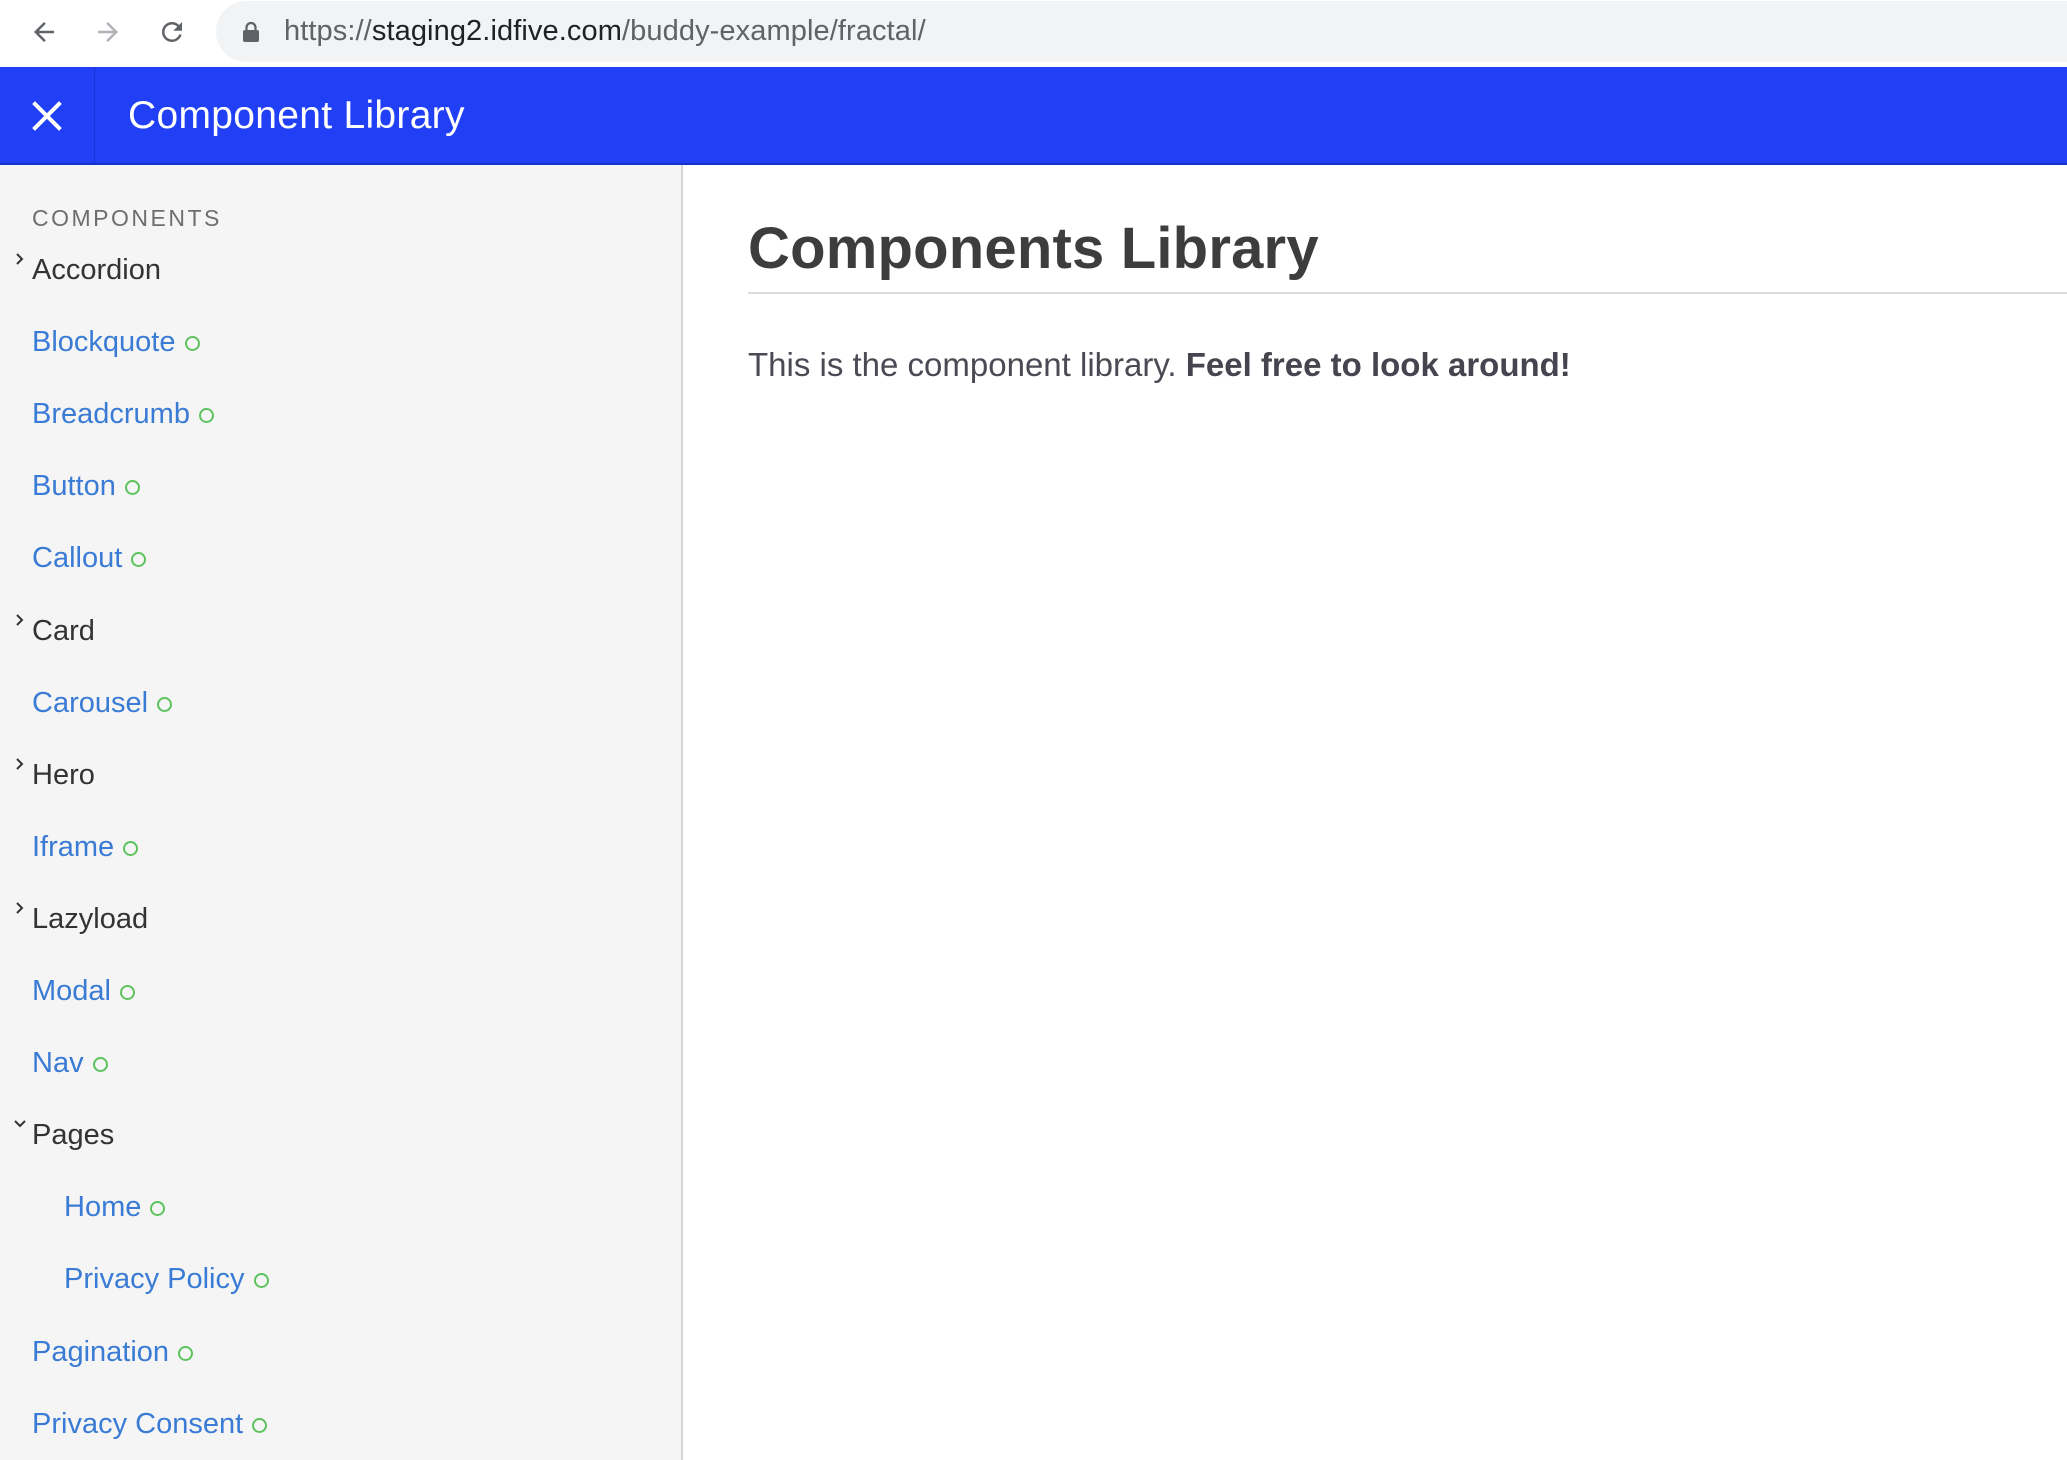  I want to click on sidebar-item-label: Button, so click(74, 485).